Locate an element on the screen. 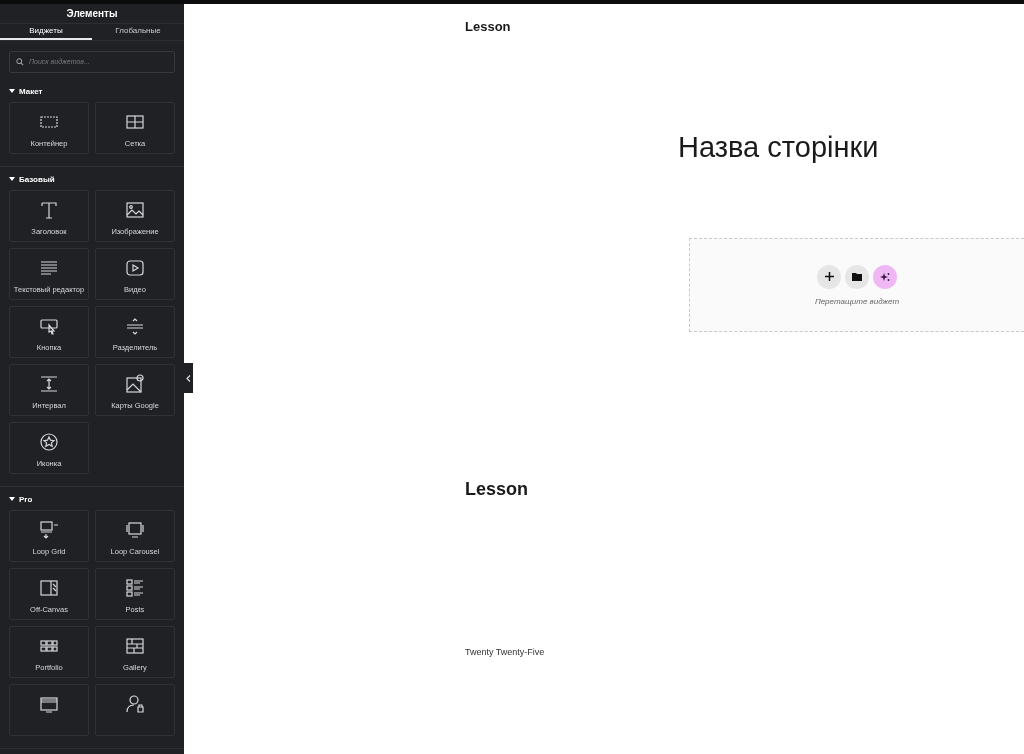  section-header: Макет is located at coordinates (92, 91).